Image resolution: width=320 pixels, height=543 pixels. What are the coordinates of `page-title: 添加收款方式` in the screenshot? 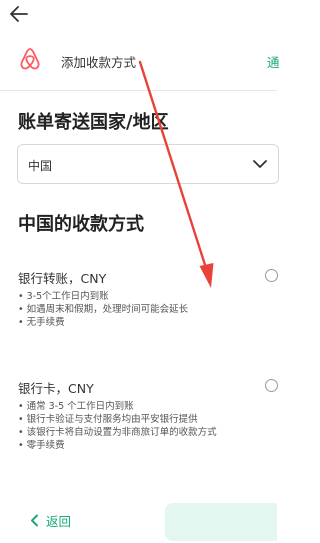 It's located at (99, 62).